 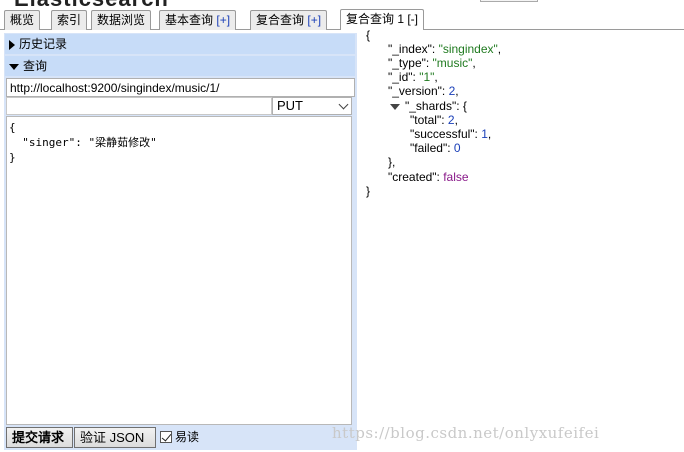 I want to click on tab-label: 索引, so click(x=69, y=20).